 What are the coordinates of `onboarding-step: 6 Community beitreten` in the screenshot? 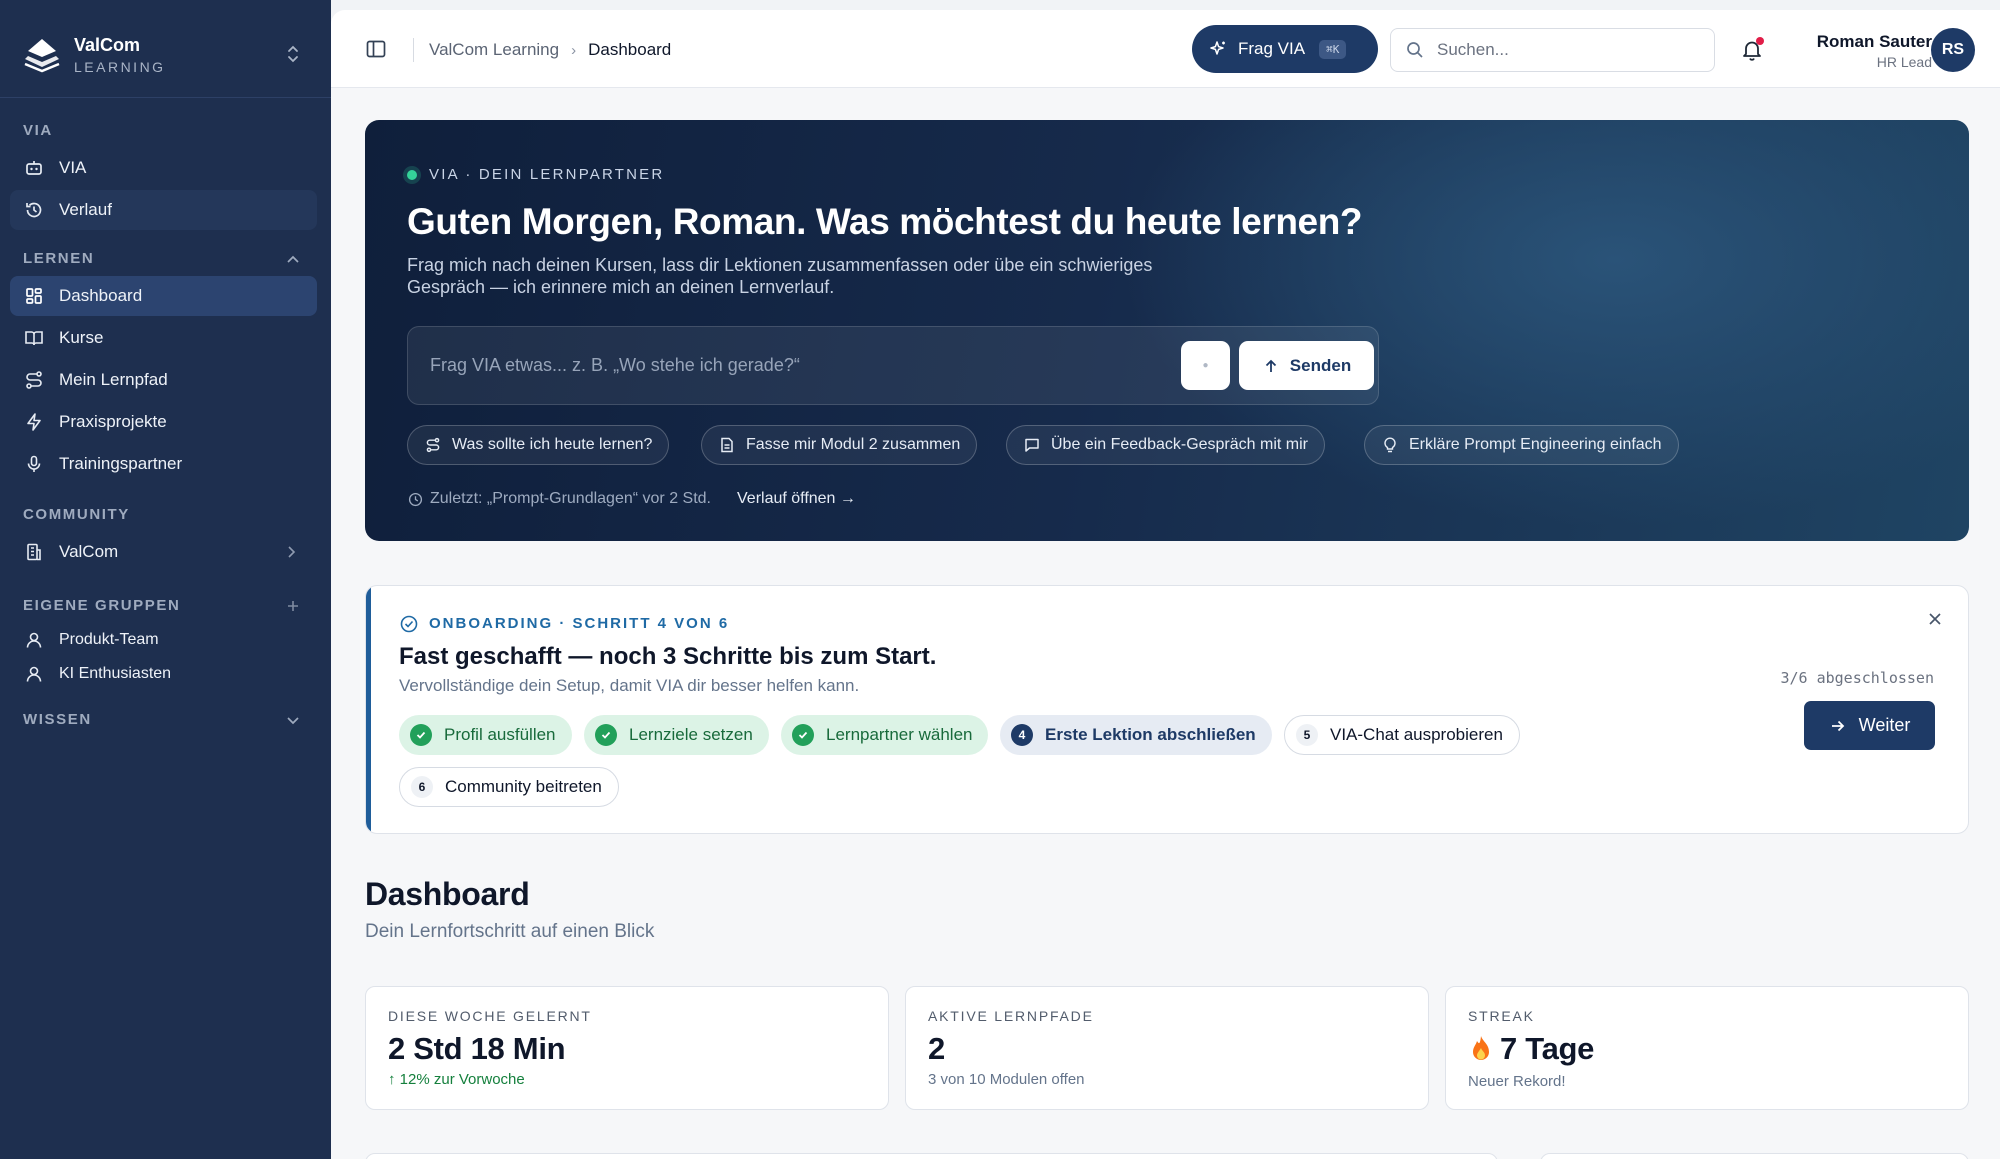 It's located at (509, 787).